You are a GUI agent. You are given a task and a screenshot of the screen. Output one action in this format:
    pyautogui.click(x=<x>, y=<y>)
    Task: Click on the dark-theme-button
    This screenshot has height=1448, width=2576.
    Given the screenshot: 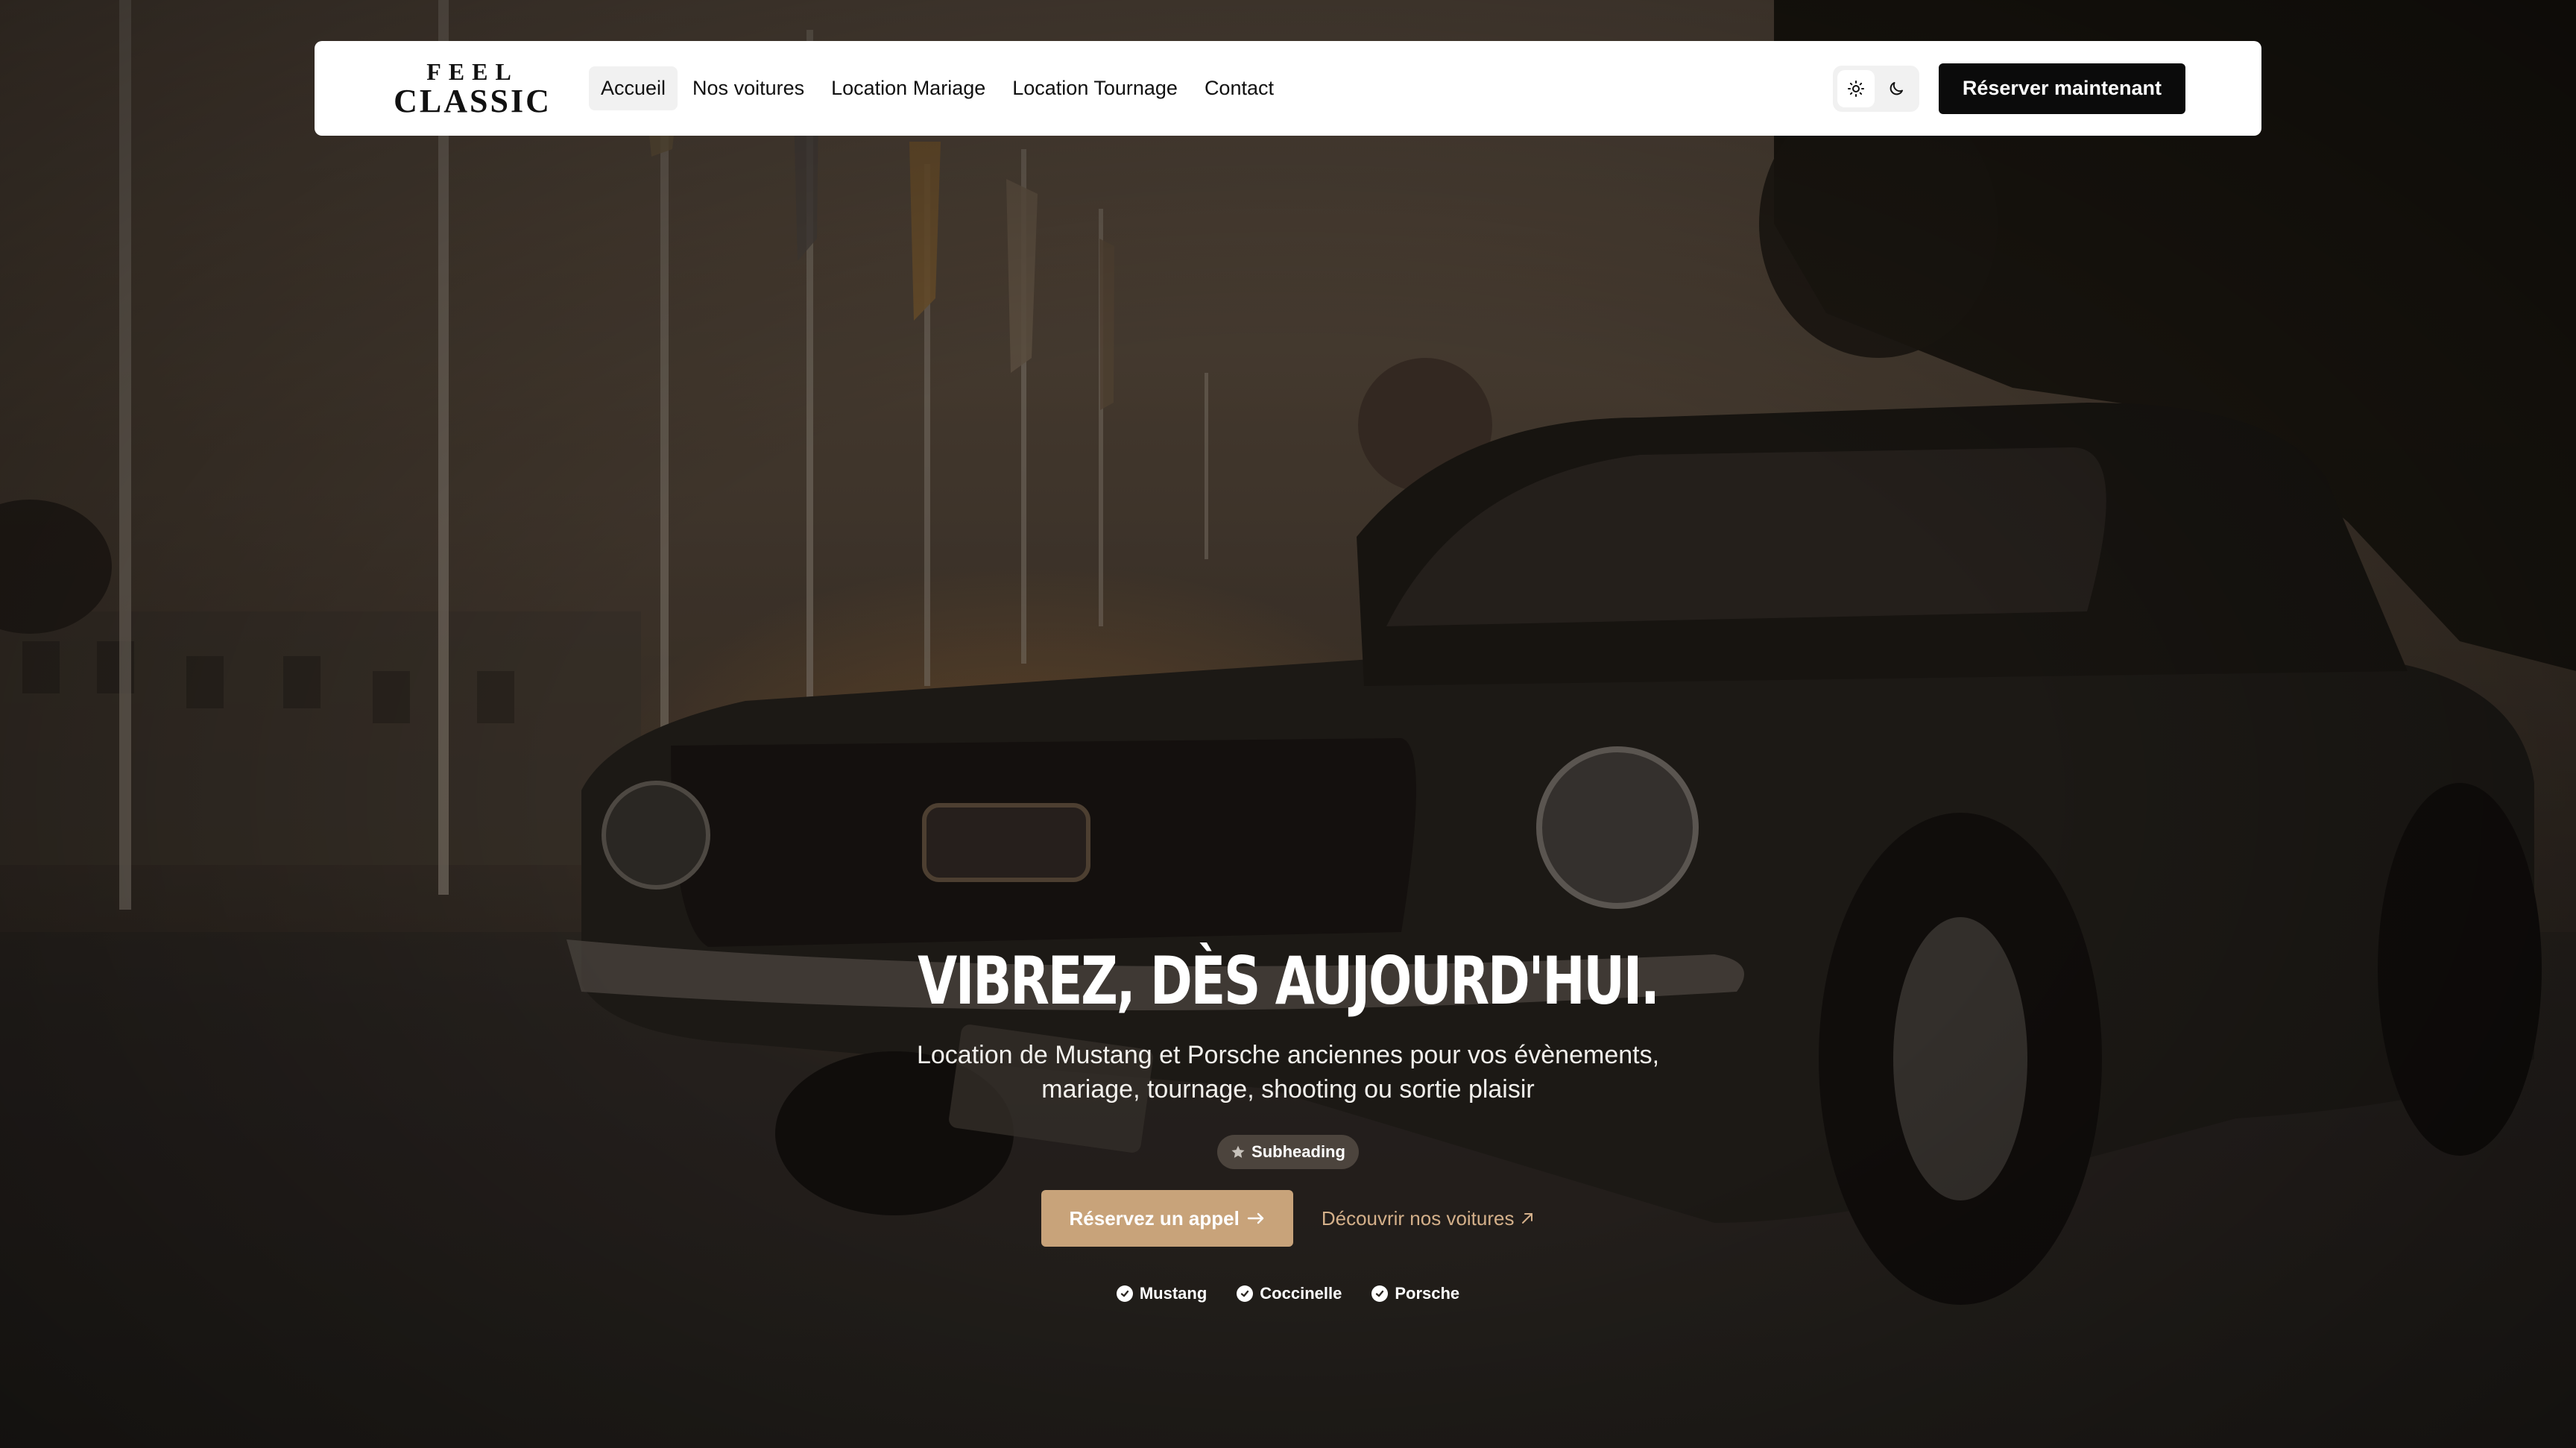 What is the action you would take?
    pyautogui.click(x=1897, y=88)
    